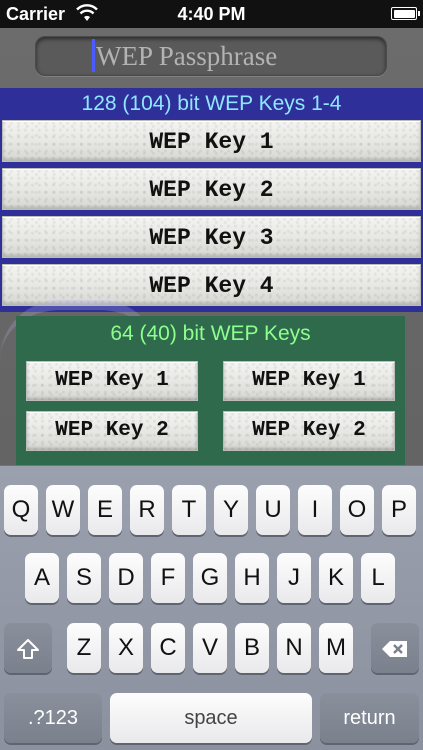  I want to click on key-s: S, so click(84, 578).